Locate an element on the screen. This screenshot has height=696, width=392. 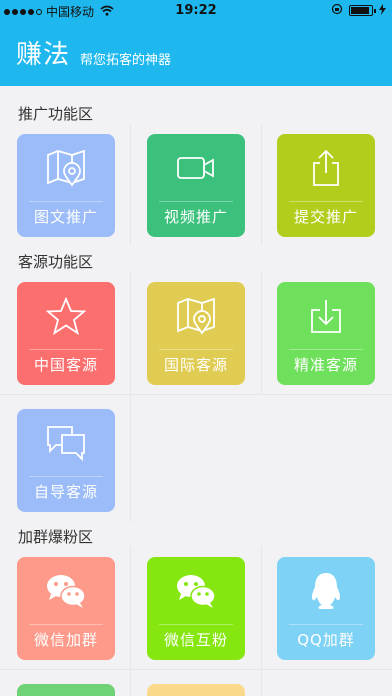
tile-label: 视频推广 is located at coordinates (195, 217).